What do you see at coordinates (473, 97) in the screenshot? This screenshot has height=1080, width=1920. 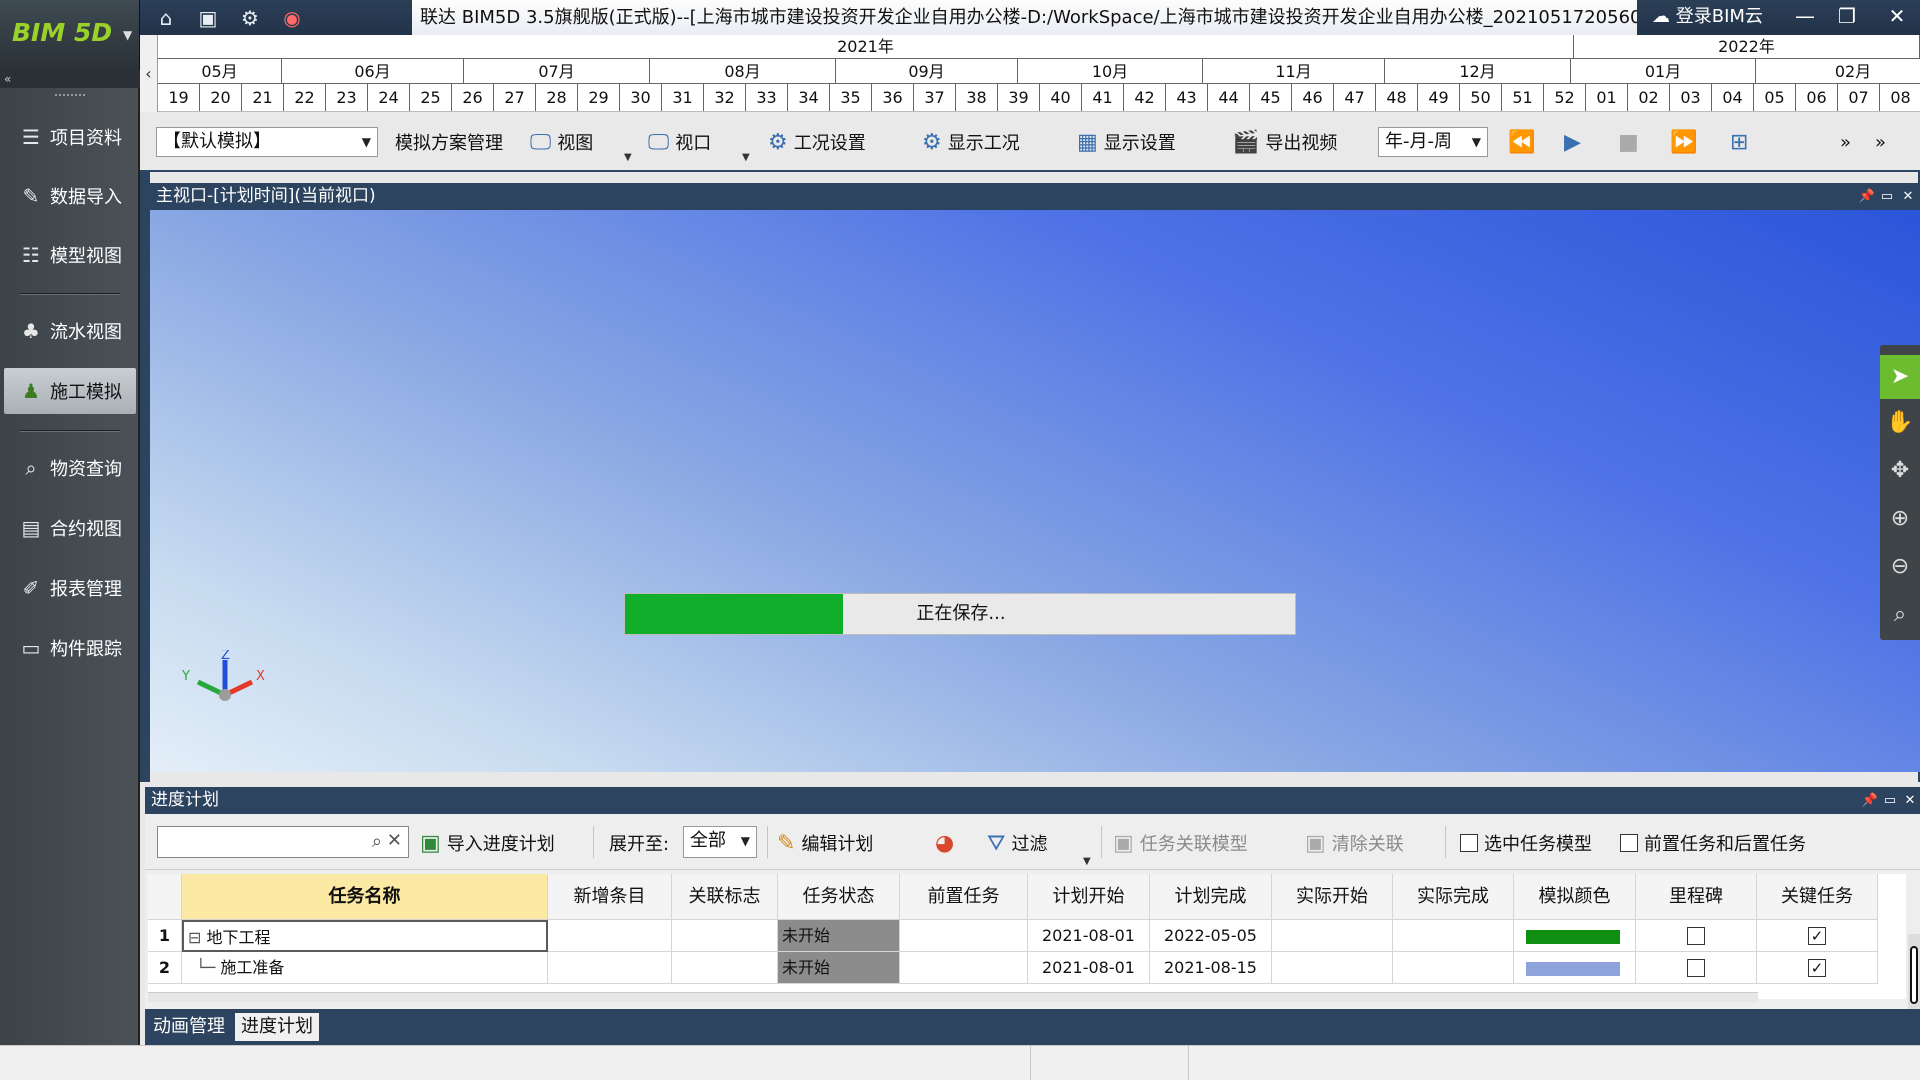 I see `timeline-week: 26` at bounding box center [473, 97].